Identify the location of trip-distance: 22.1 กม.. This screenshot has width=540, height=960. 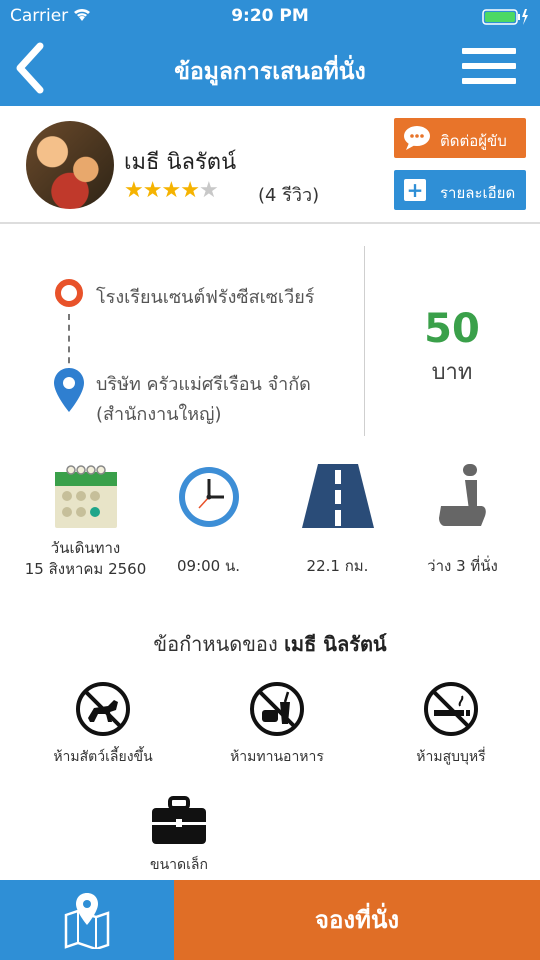
(337, 525).